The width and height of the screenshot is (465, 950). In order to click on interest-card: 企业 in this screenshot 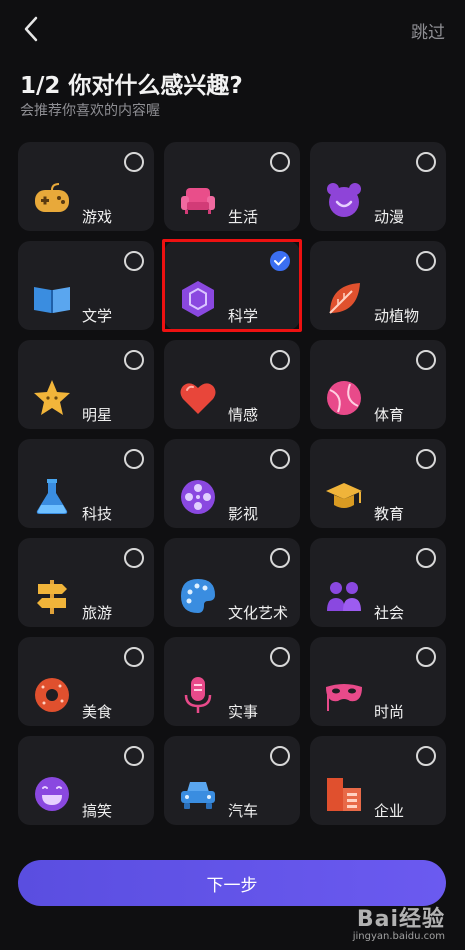, I will do `click(378, 780)`.